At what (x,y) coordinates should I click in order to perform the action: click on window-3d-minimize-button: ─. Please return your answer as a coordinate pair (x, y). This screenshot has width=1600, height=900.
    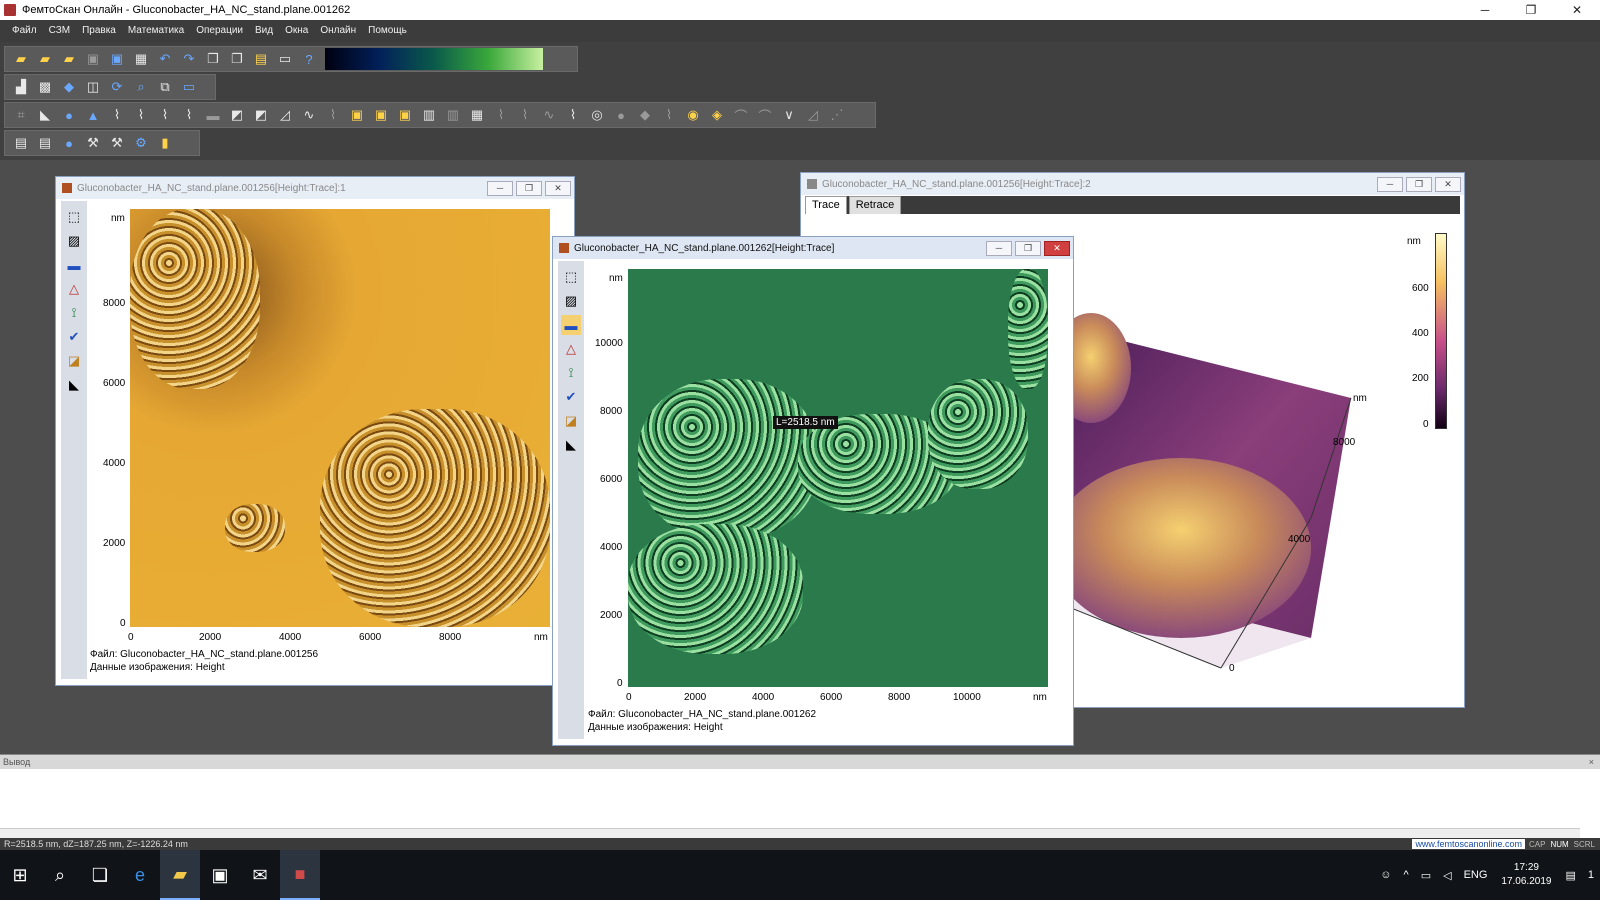
    Looking at the image, I should click on (1390, 184).